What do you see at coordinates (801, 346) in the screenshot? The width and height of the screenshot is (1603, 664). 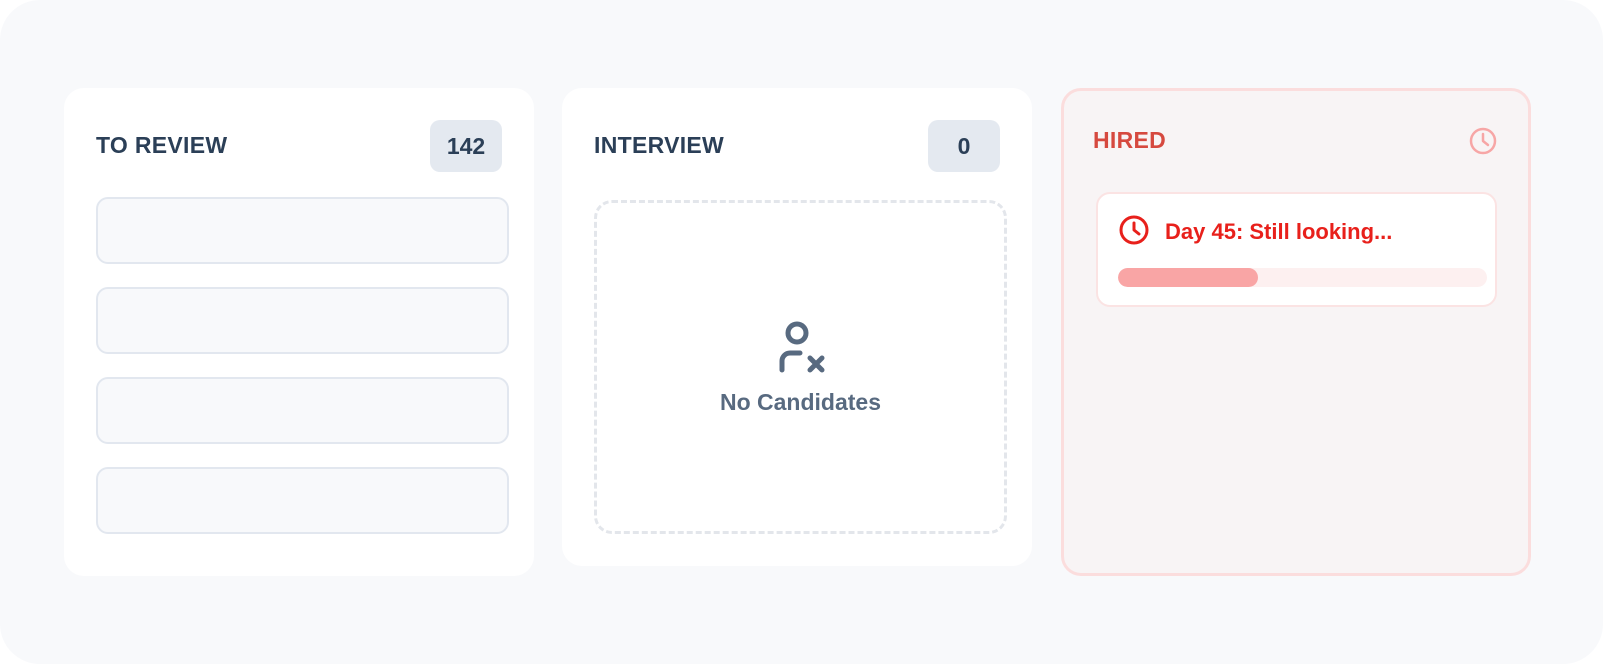 I see `user-x-icon` at bounding box center [801, 346].